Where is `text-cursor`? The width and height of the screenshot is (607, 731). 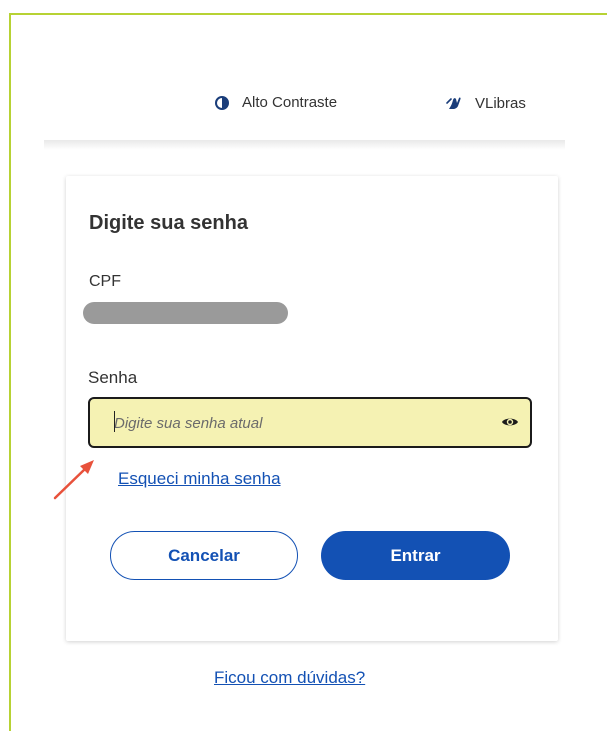
text-cursor is located at coordinates (114, 421).